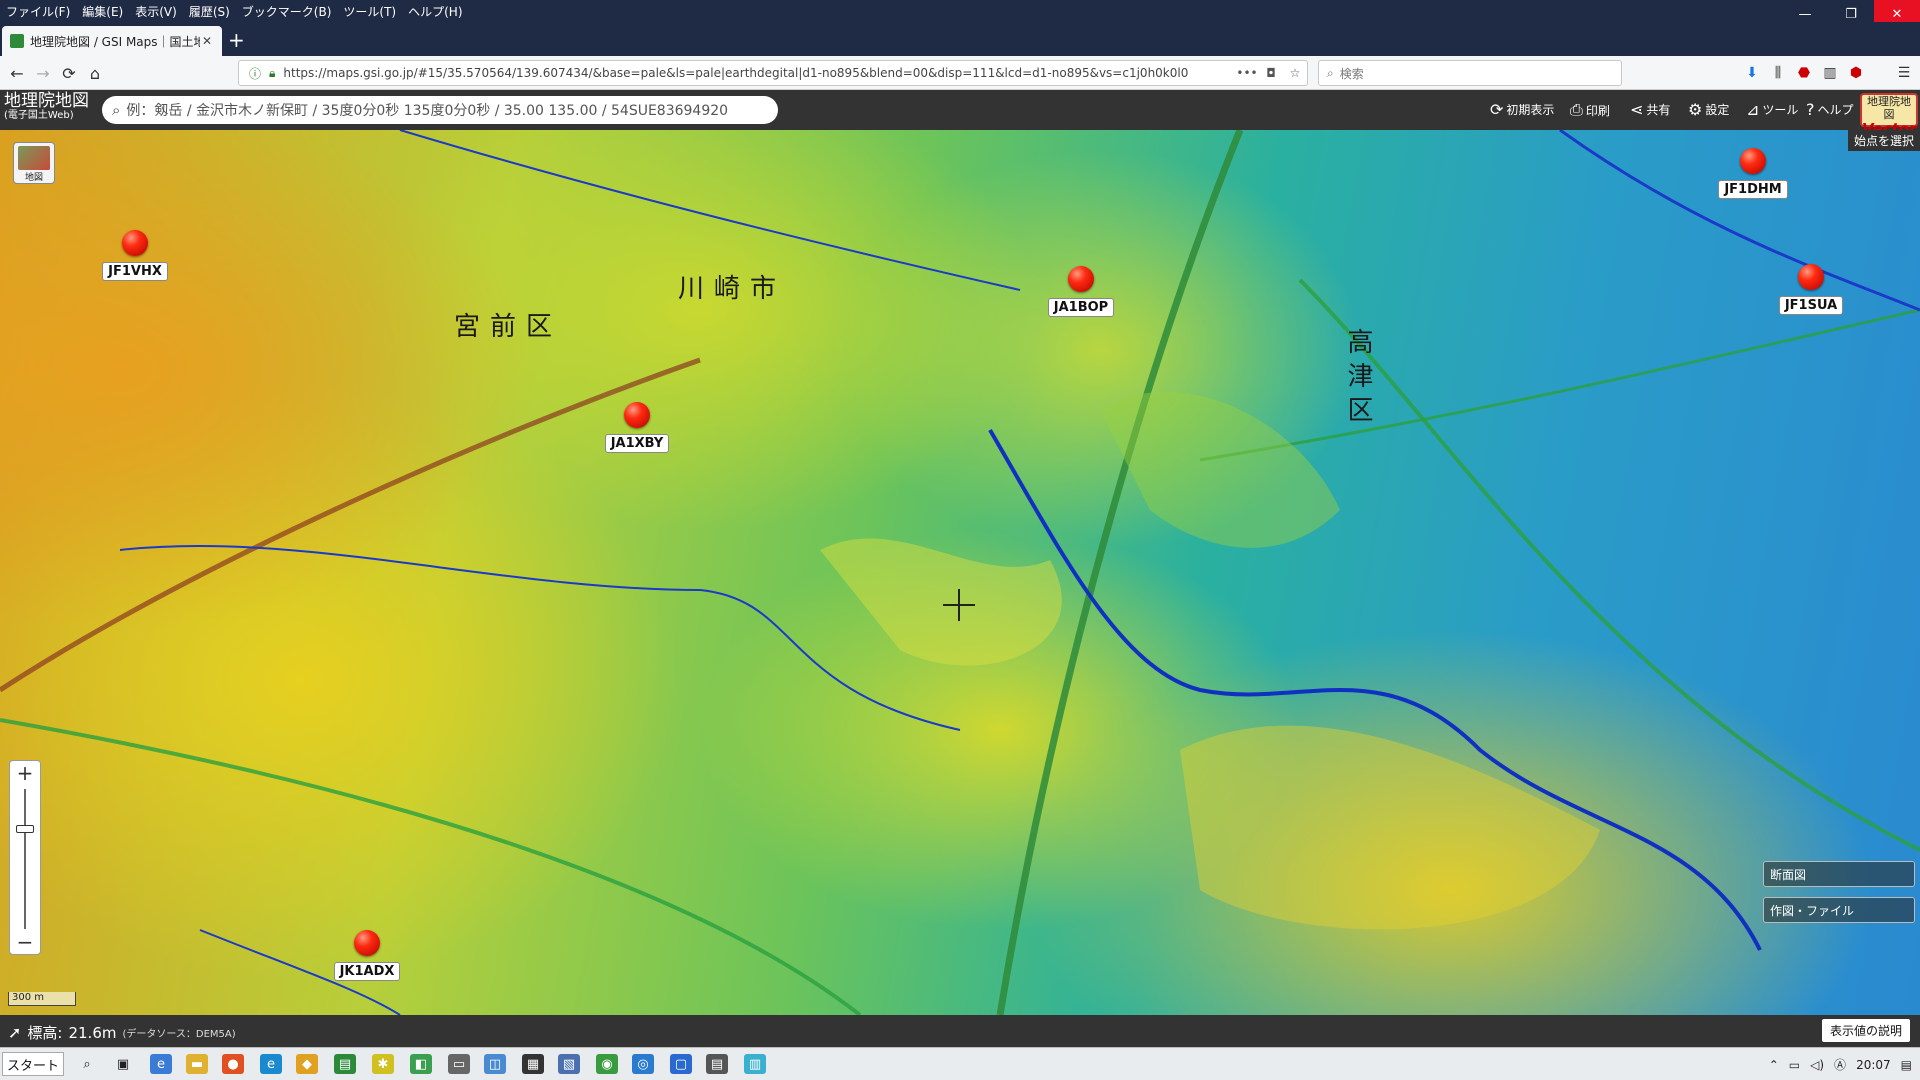 This screenshot has width=1920, height=1080. Describe the element at coordinates (156, 10) in the screenshot. I see `menu-view: 表示(V)` at that location.